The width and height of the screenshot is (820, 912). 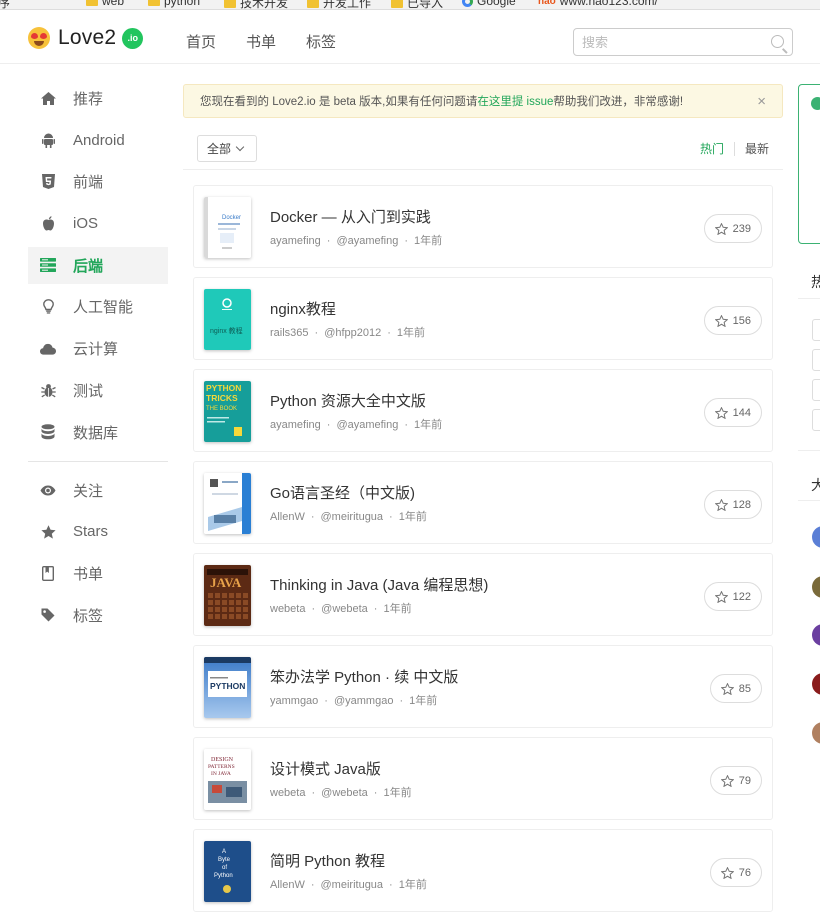 What do you see at coordinates (105, 4) in the screenshot?
I see `bookmark-item: web` at bounding box center [105, 4].